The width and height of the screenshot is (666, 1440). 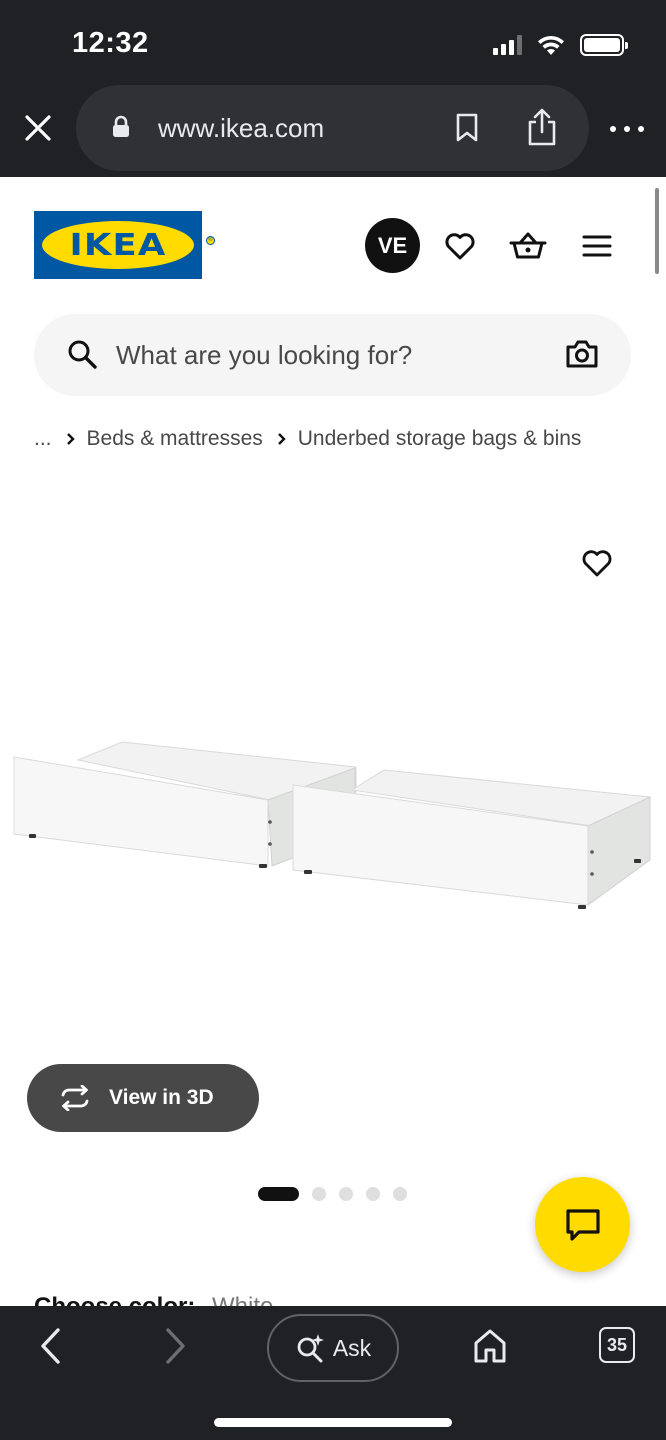 What do you see at coordinates (121, 126) in the screenshot?
I see `lock-icon` at bounding box center [121, 126].